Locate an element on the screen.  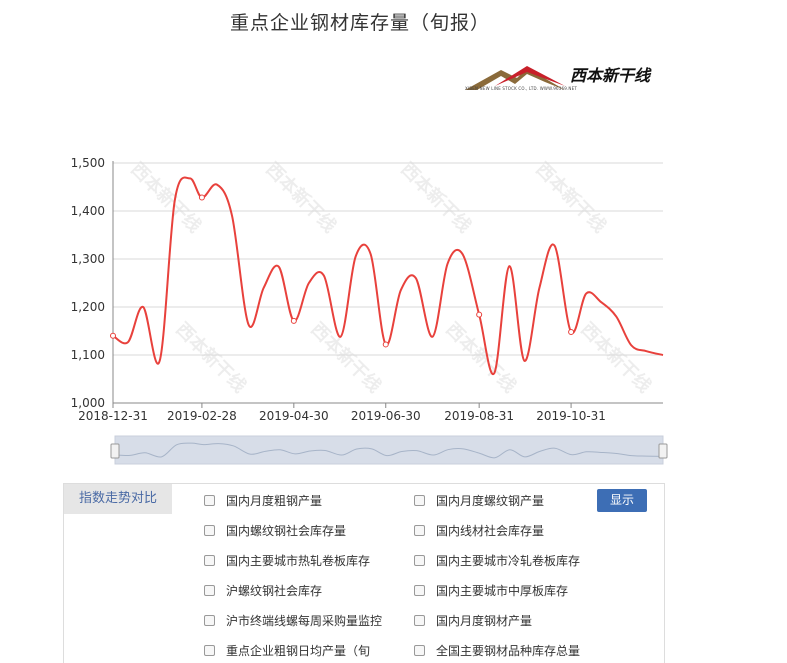
index-option: 沪螺纹钢社会库存 is located at coordinates (263, 590).